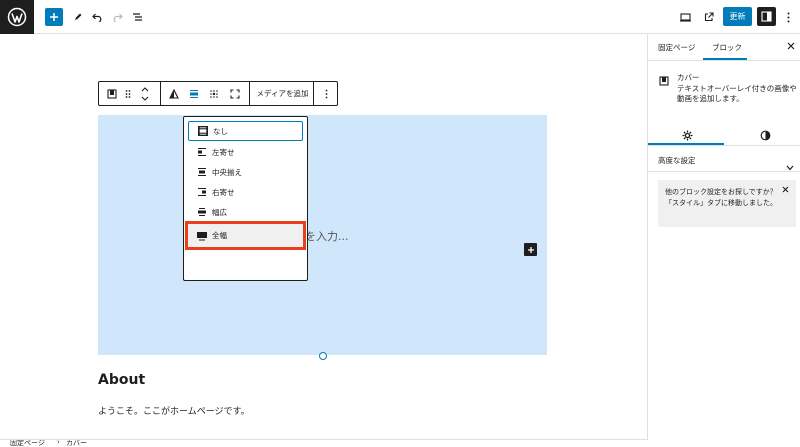 The height and width of the screenshot is (447, 800). I want to click on contrast-triangle-icon, so click(174, 93).